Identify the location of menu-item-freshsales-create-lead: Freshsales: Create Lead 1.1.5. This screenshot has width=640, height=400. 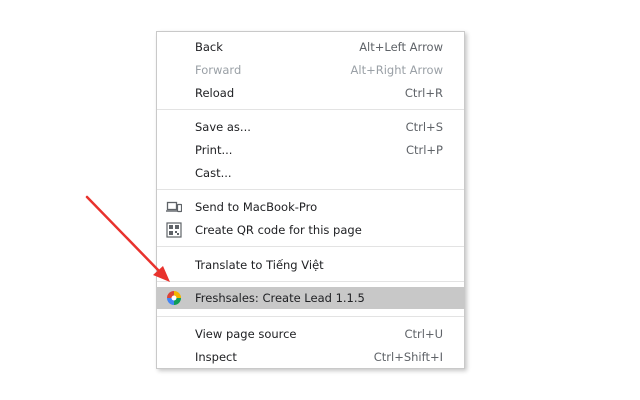
(310, 298).